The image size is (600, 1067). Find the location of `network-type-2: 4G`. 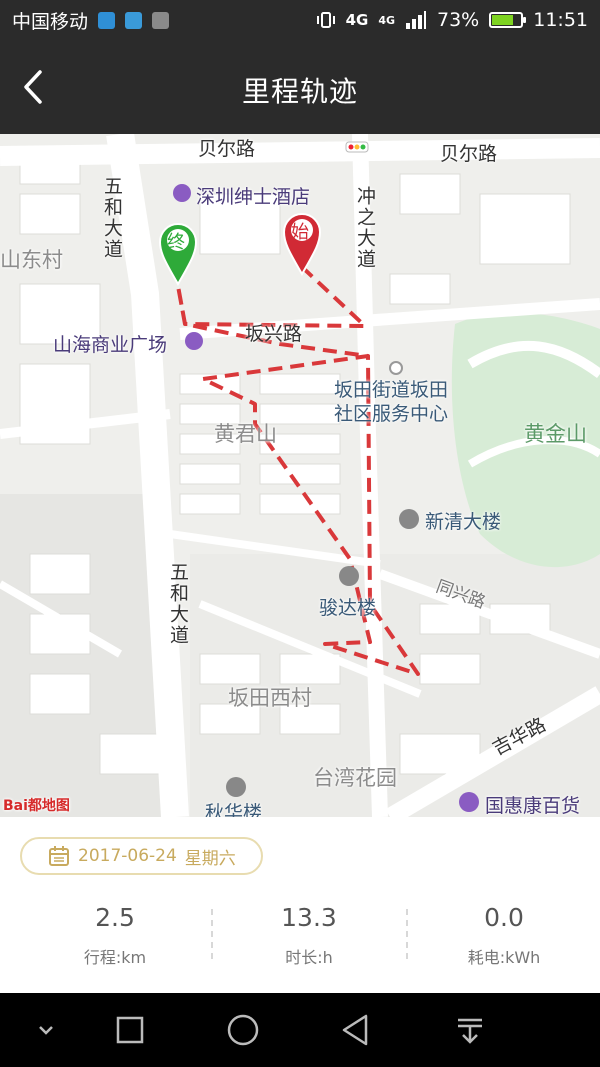

network-type-2: 4G is located at coordinates (386, 20).